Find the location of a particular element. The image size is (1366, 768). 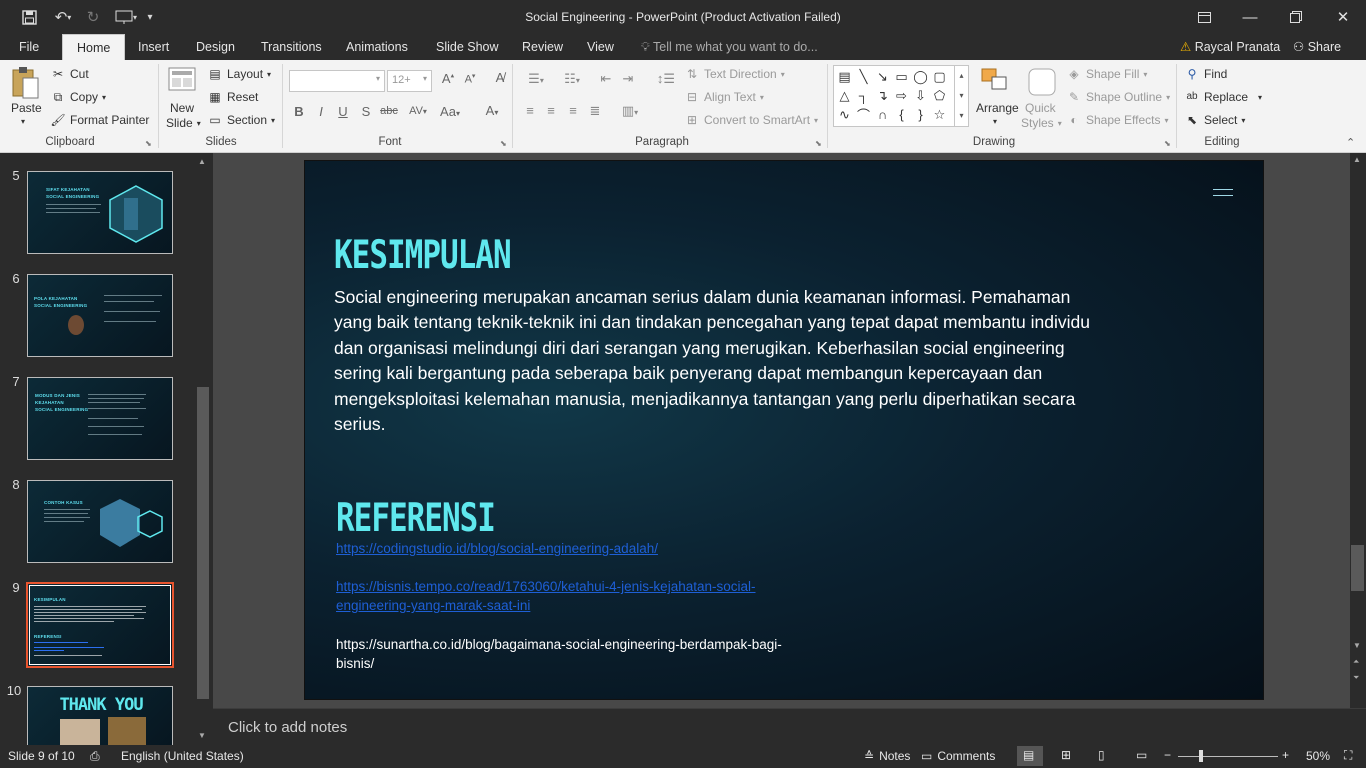

spell-check-icon: ⎙ is located at coordinates (95, 756).